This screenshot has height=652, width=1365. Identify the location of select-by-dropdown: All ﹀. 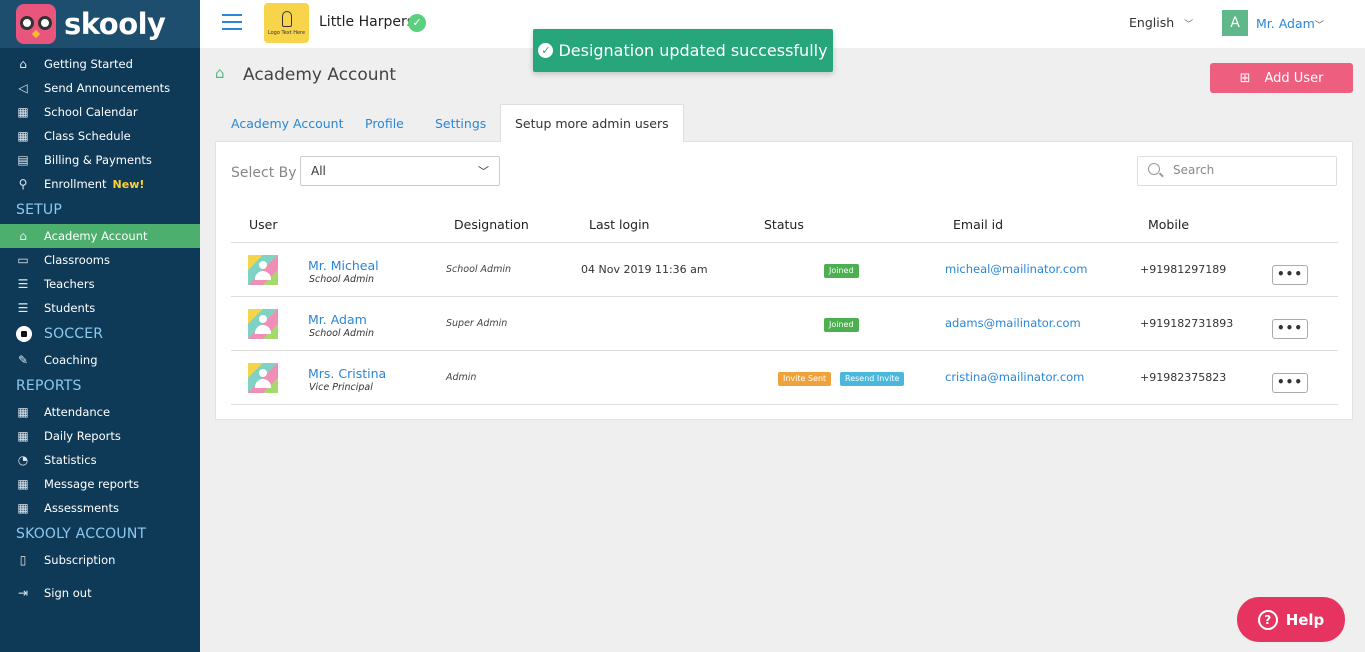
(400, 171).